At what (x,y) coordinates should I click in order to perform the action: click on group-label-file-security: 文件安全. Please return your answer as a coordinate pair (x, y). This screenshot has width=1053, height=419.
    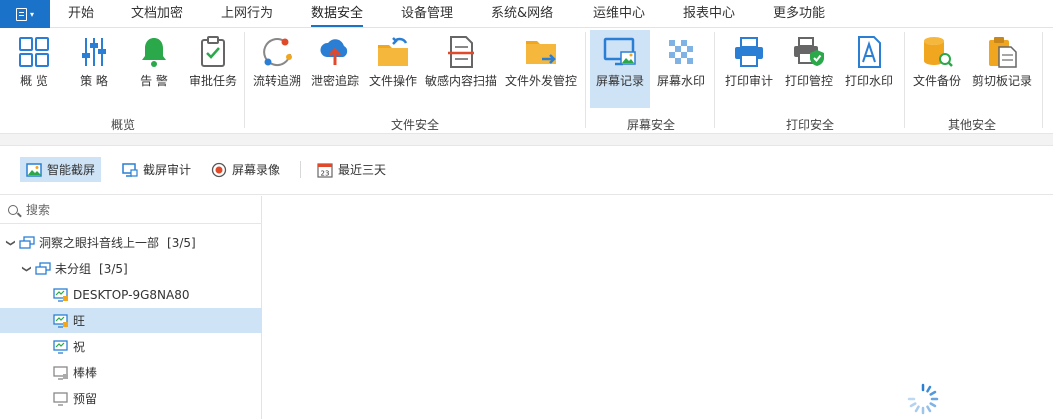
    Looking at the image, I should click on (414, 125).